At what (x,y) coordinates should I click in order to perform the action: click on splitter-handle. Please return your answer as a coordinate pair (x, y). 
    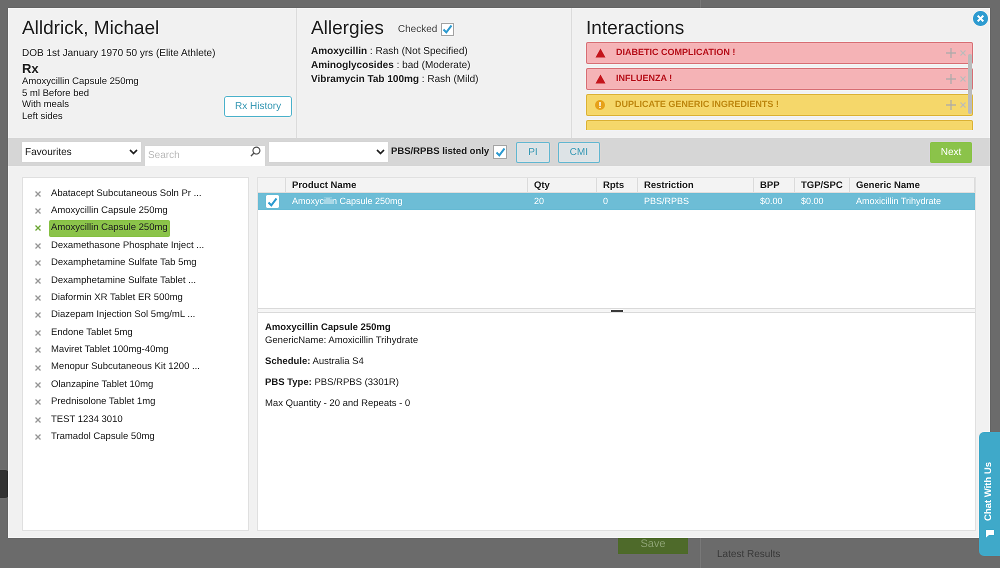
    Looking at the image, I should click on (616, 311).